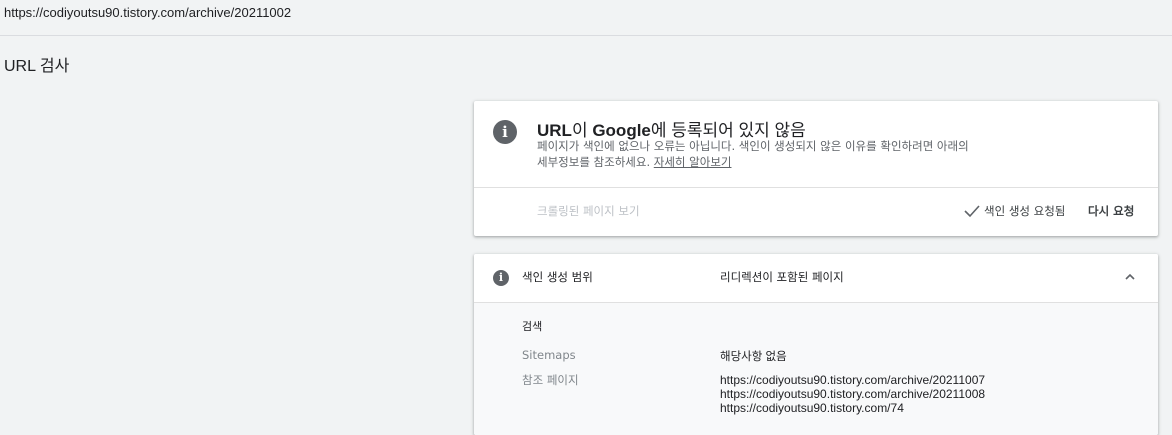 The width and height of the screenshot is (1172, 435). What do you see at coordinates (37, 66) in the screenshot?
I see `page-title: URL 검사` at bounding box center [37, 66].